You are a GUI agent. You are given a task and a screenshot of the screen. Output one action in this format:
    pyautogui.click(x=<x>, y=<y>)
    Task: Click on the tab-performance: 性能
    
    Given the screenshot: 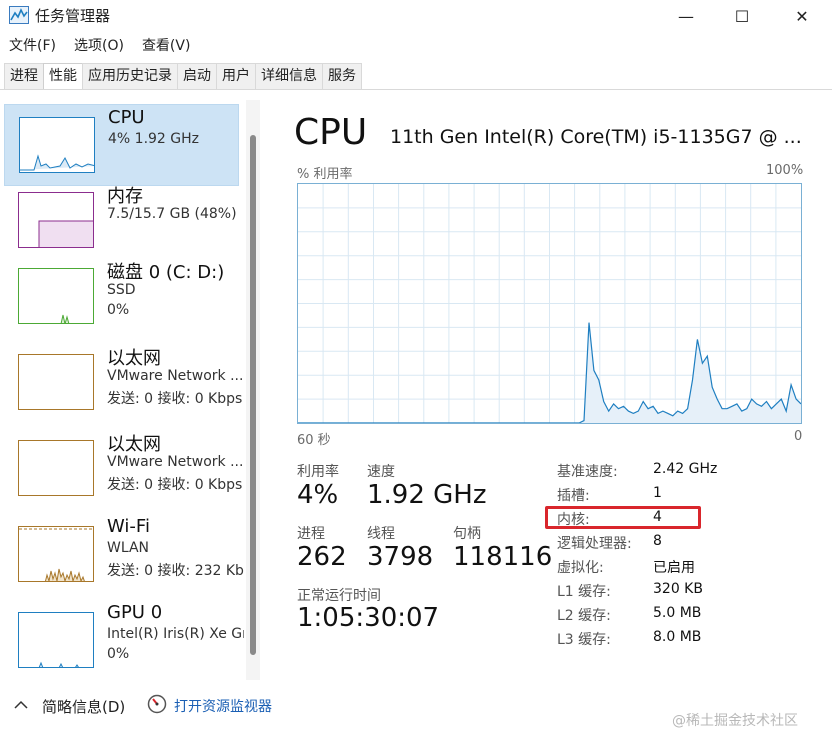 What is the action you would take?
    pyautogui.click(x=63, y=76)
    